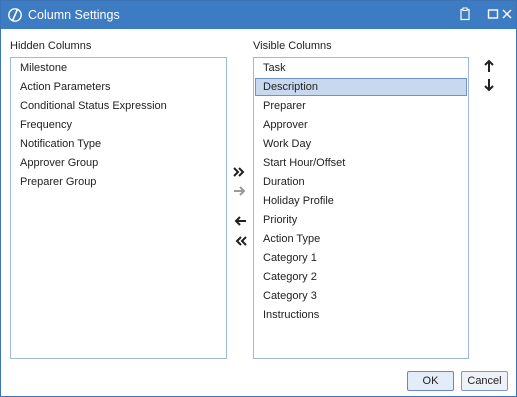 Image resolution: width=517 pixels, height=397 pixels. I want to click on maximize-icon, so click(493, 14).